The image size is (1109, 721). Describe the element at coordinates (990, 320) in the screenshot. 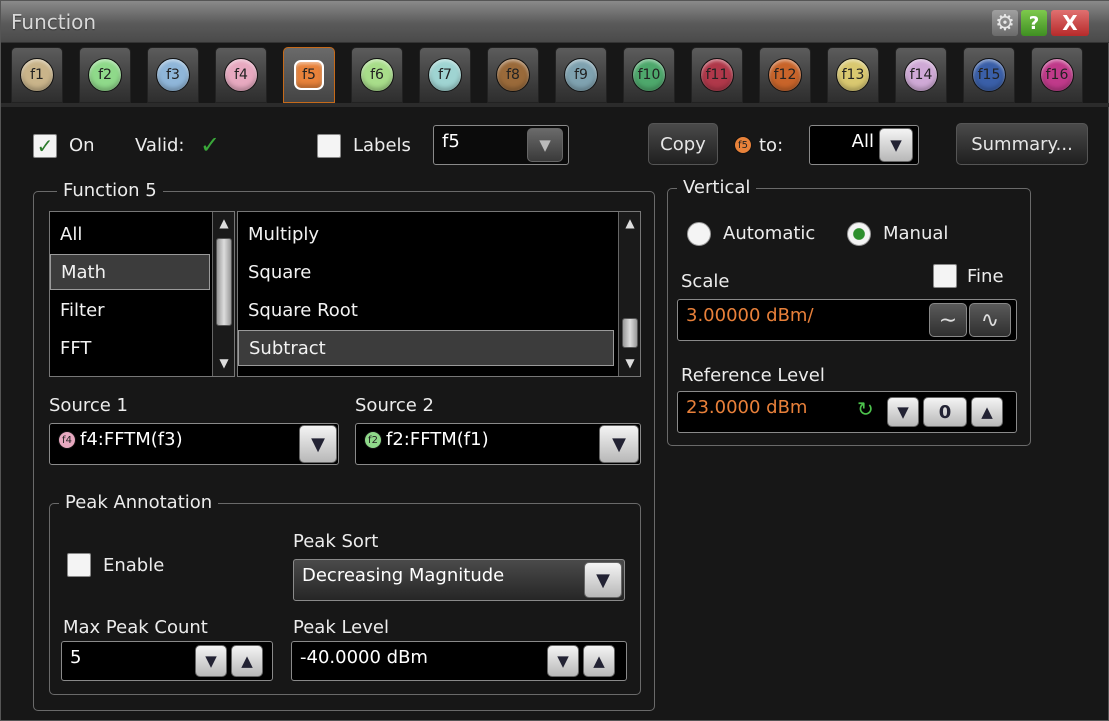

I see `fine-wave-icon: ∿` at that location.